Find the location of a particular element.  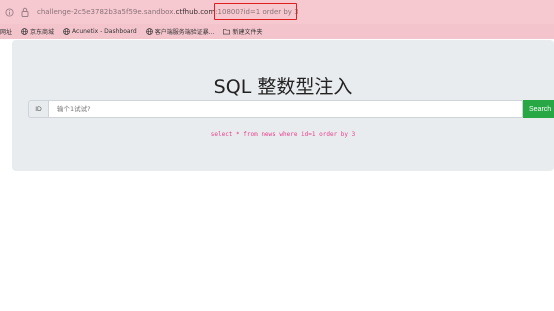

bookmark-label: 京东商城 is located at coordinates (42, 32).